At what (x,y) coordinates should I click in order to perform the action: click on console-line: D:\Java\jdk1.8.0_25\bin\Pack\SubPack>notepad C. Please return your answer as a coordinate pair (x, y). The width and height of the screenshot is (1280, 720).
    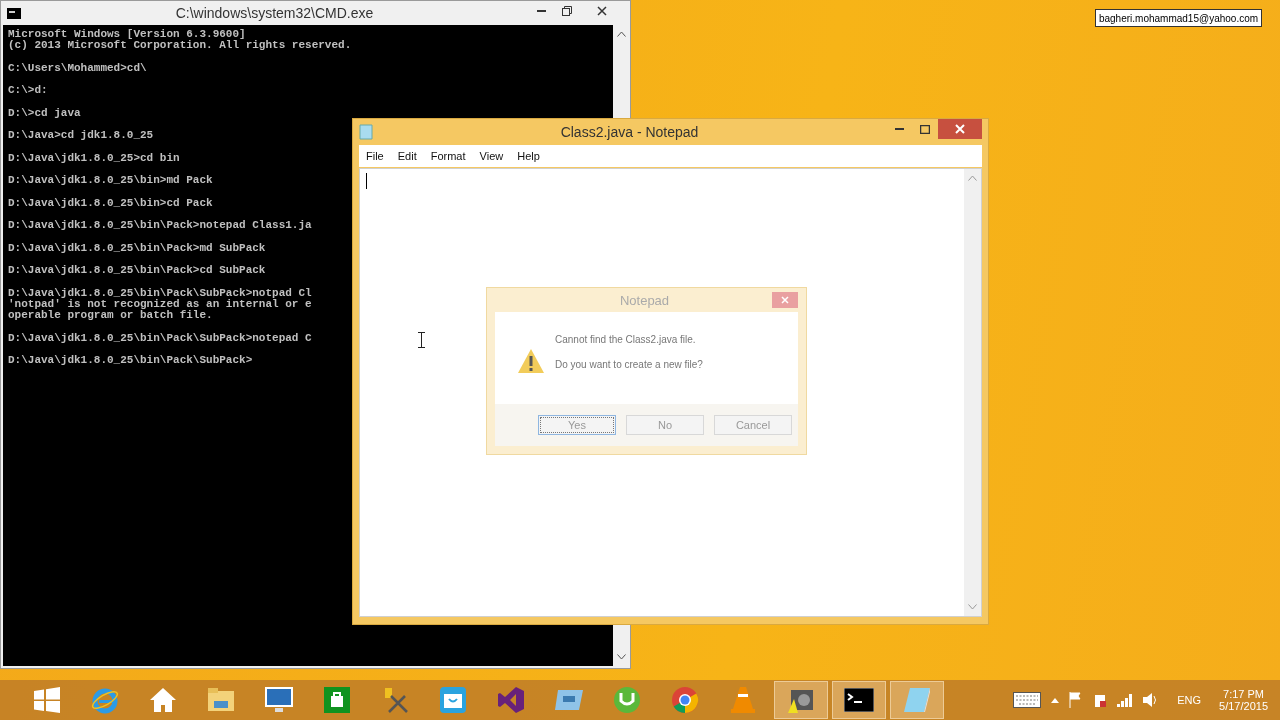
    Looking at the image, I should click on (160, 338).